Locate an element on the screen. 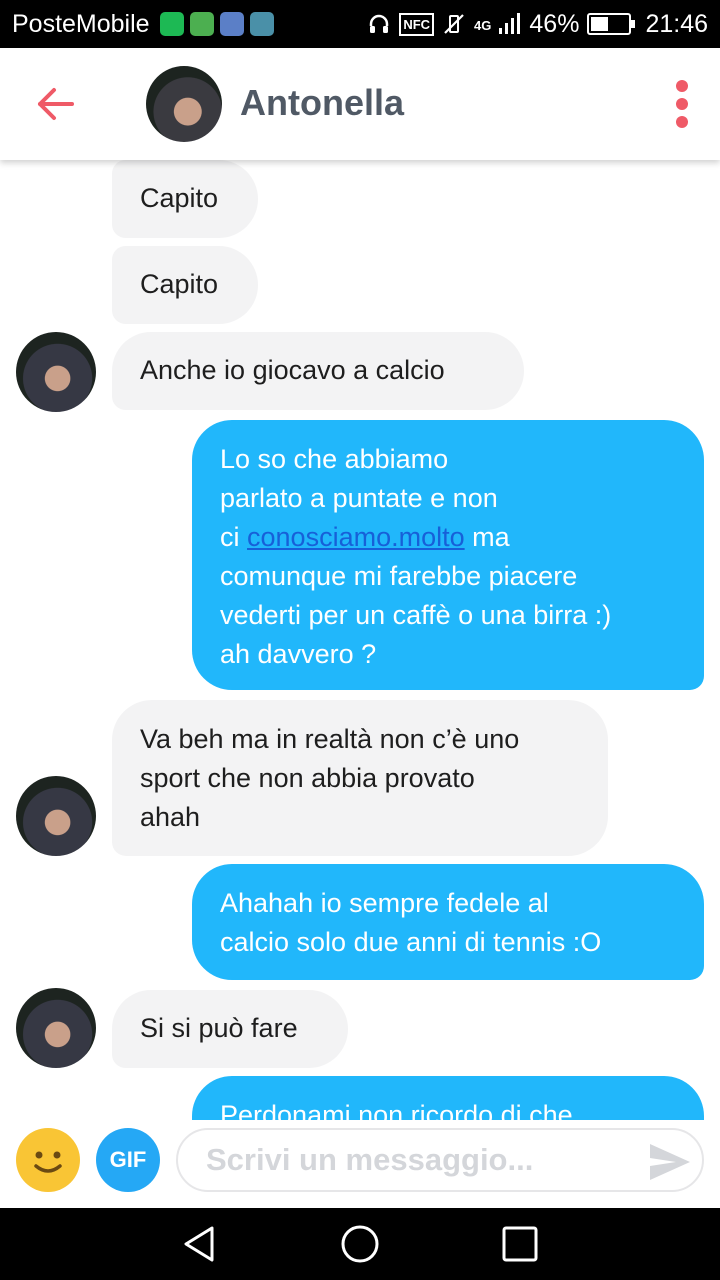 This screenshot has width=720, height=1280. message-line: ahah is located at coordinates (170, 817).